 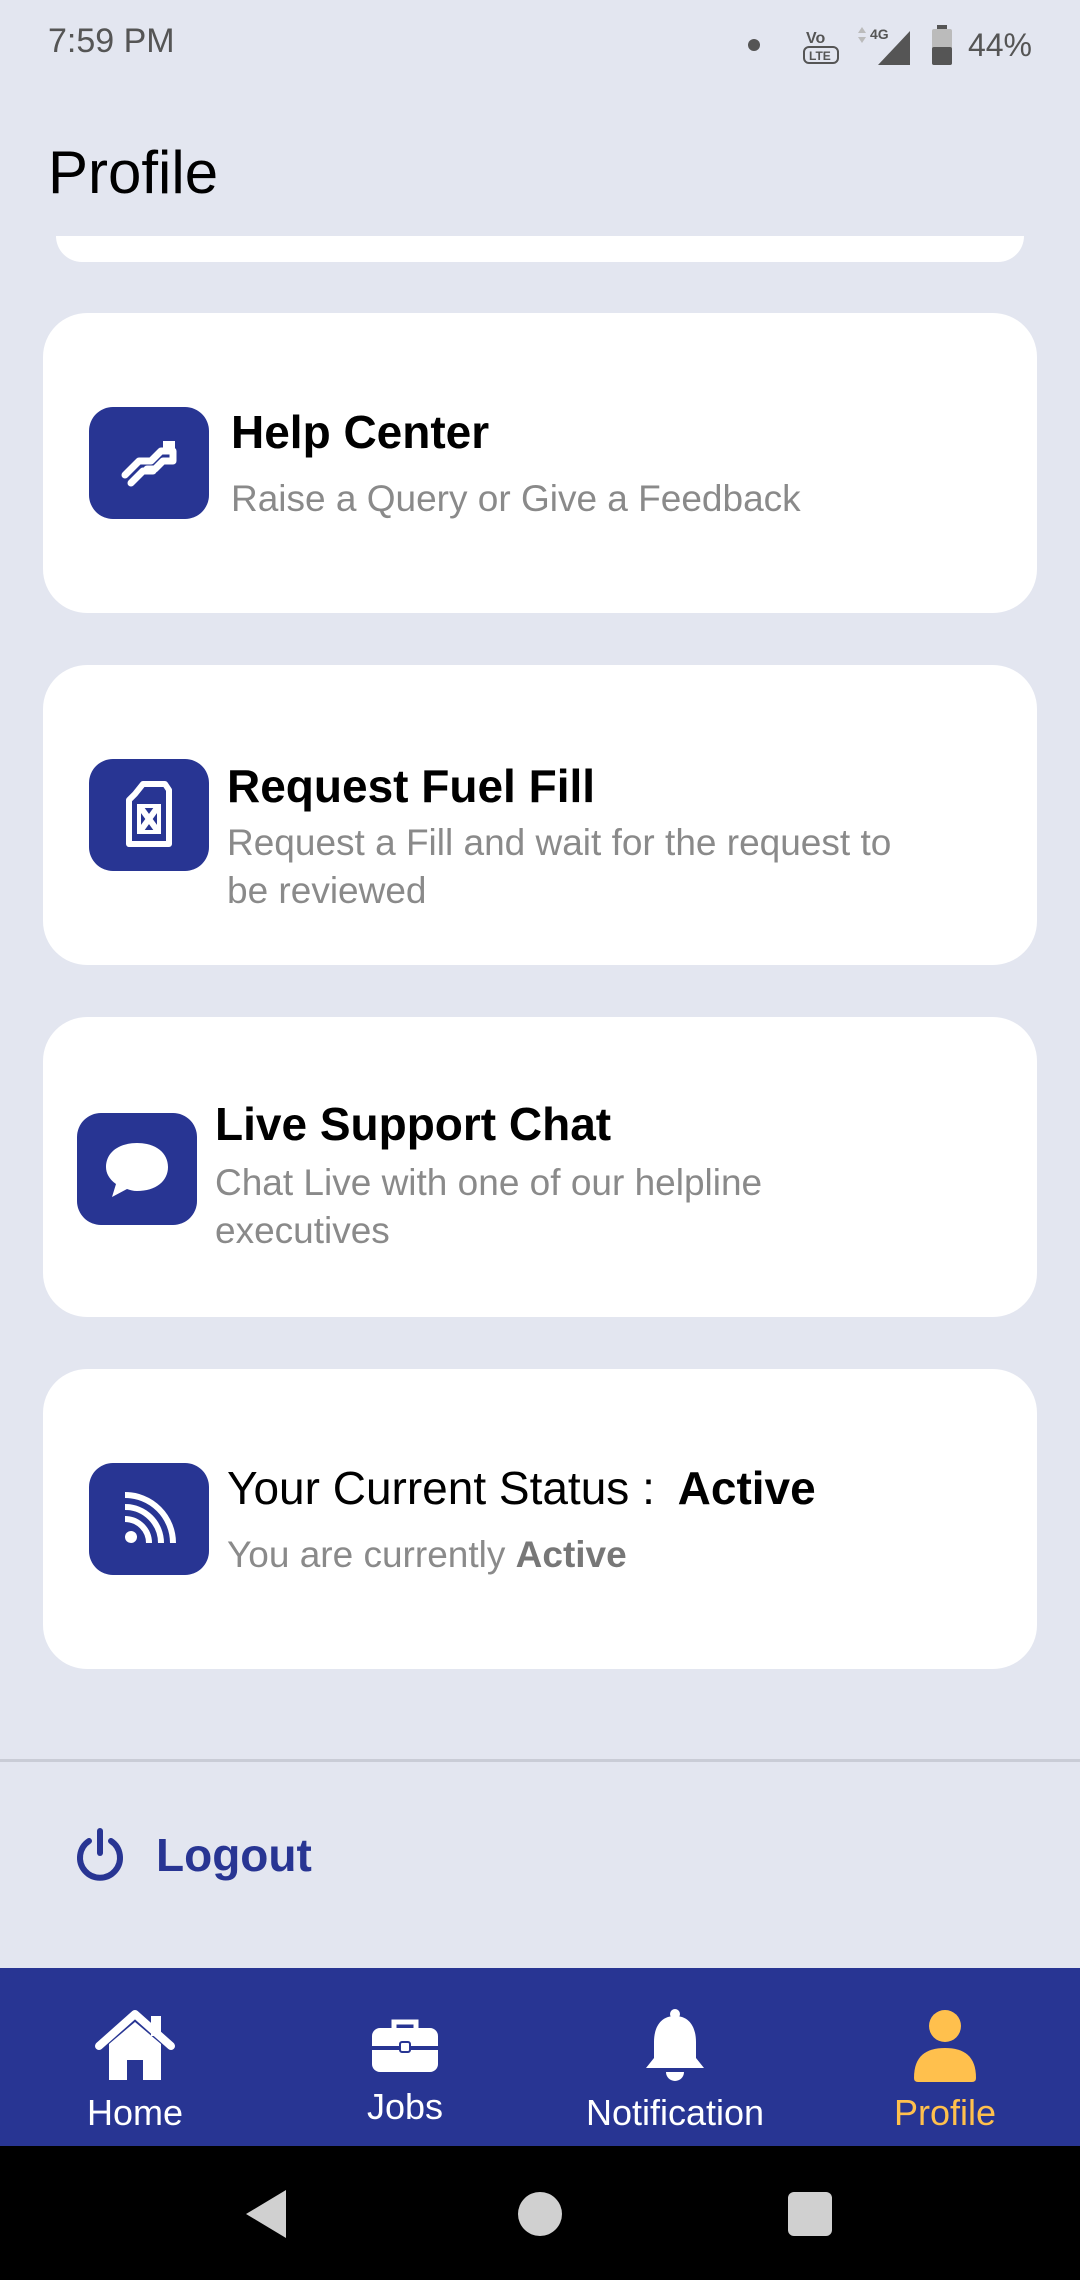 I want to click on nav-home: Home, so click(x=135, y=2057).